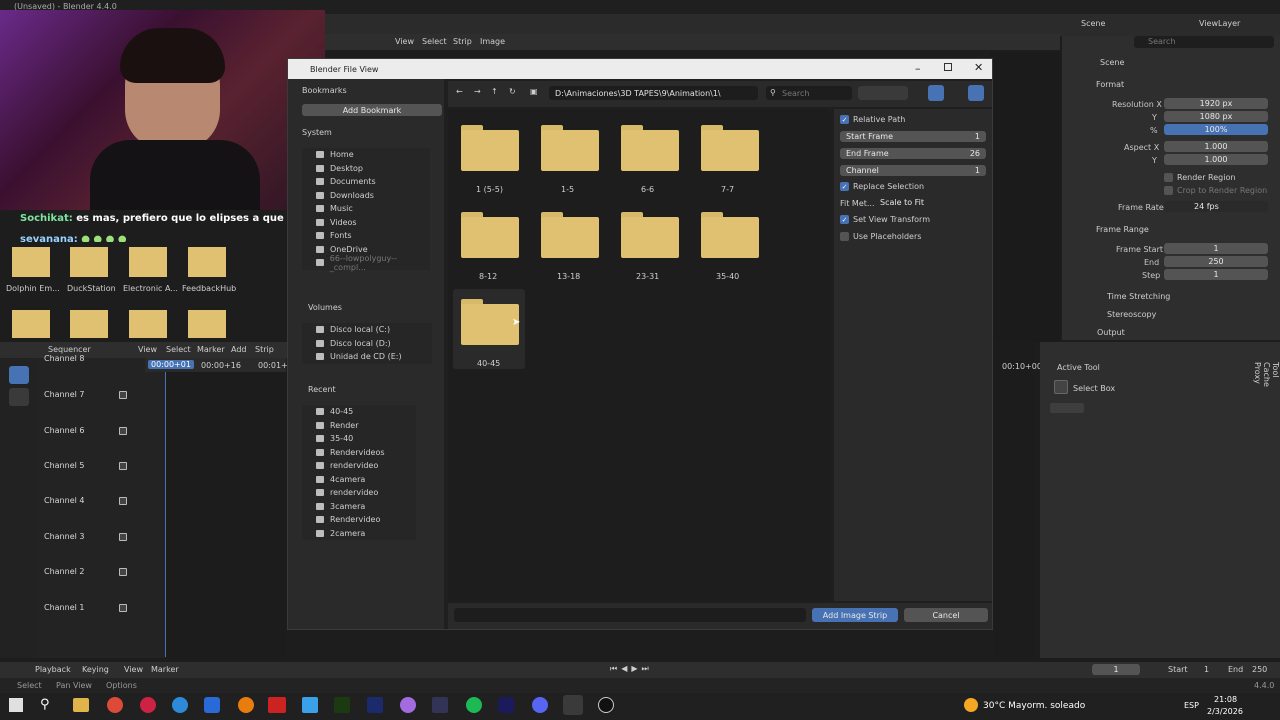 The width and height of the screenshot is (1280, 720). I want to click on cancel-button: Cancel, so click(946, 615).